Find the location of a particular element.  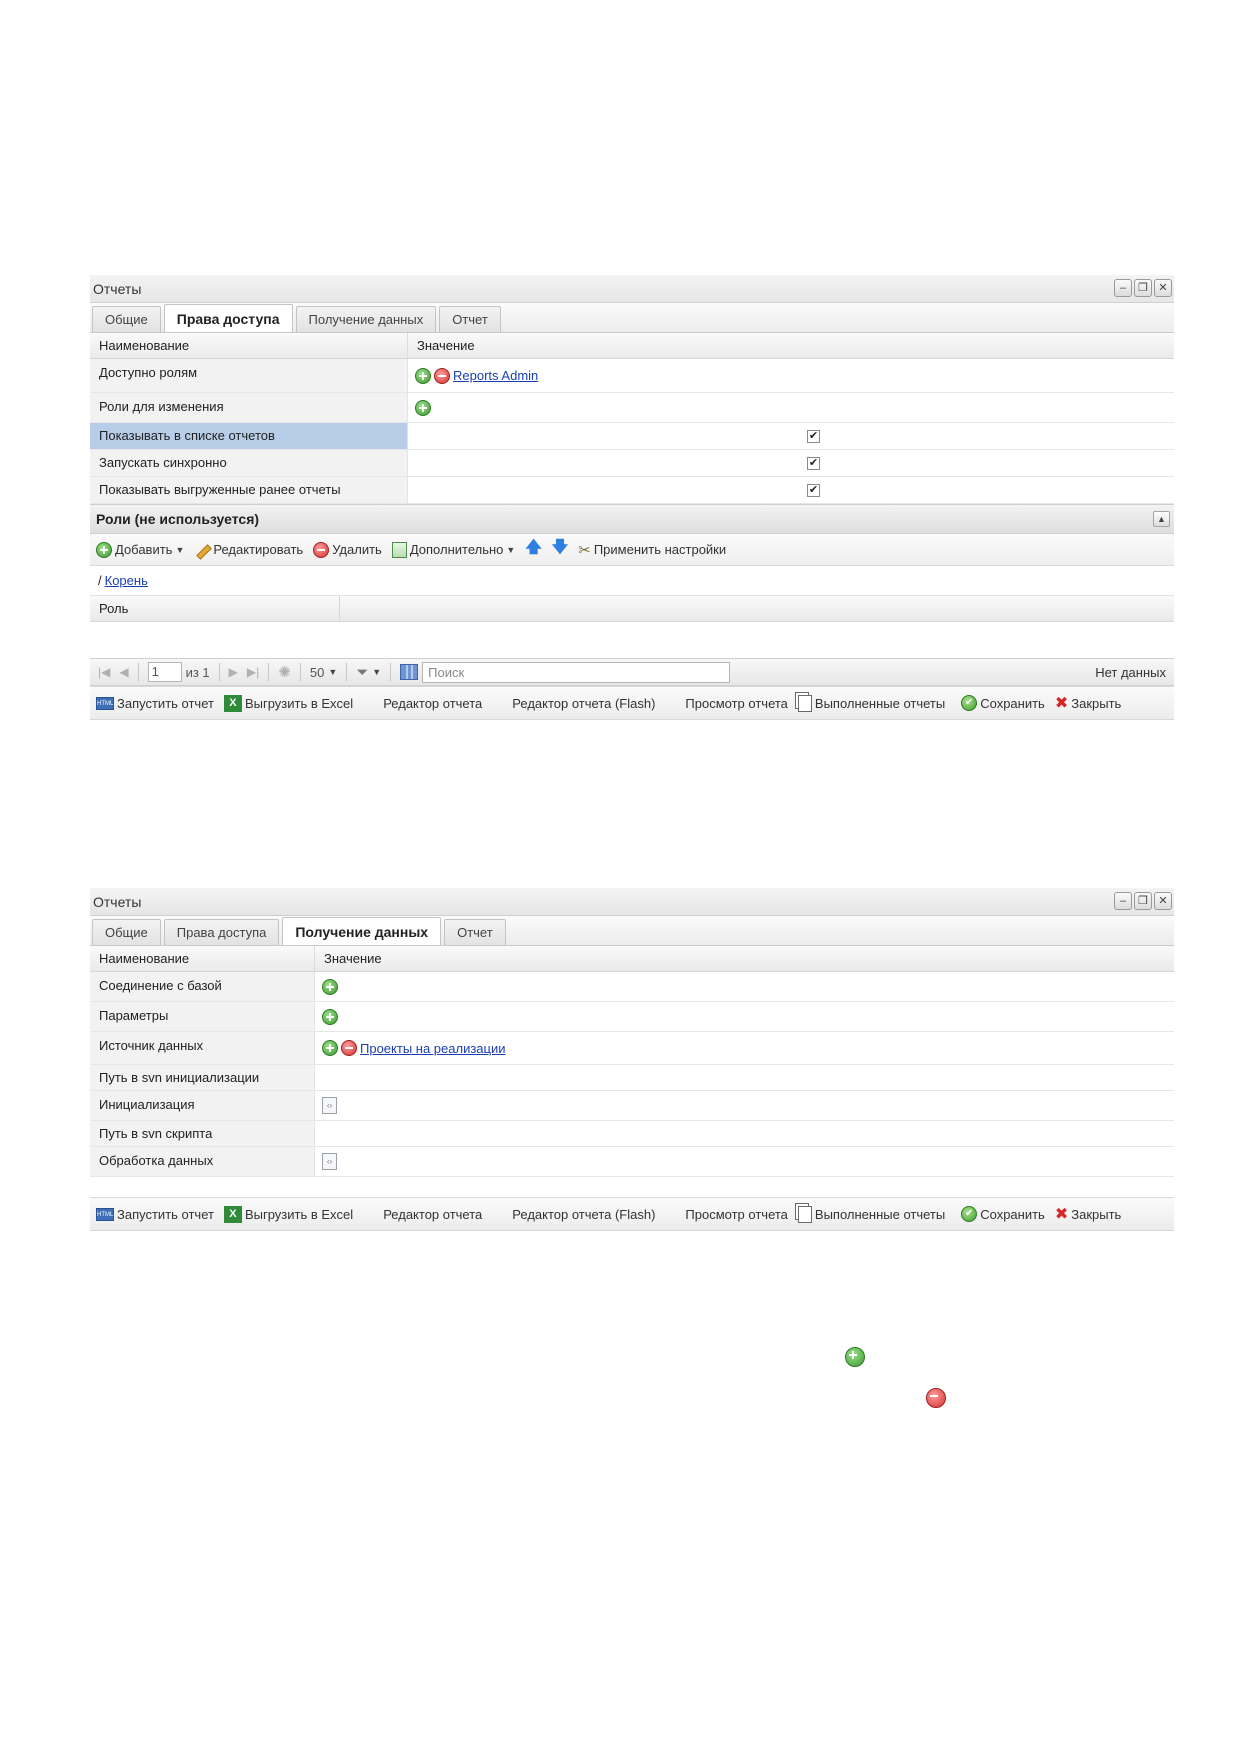

last-page-icon: ▶| is located at coordinates (253, 672).